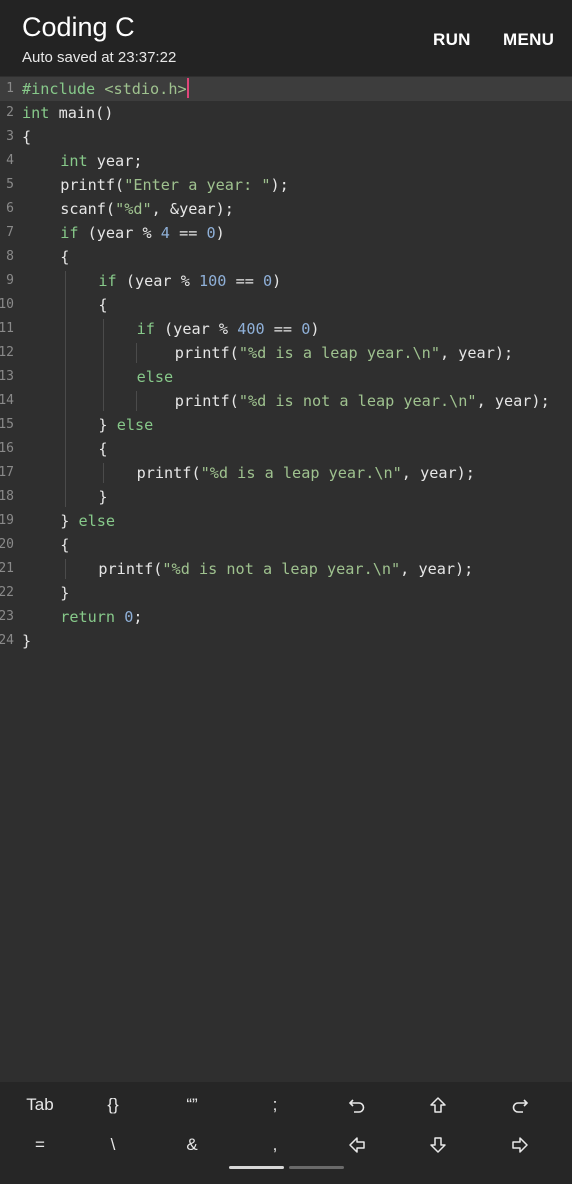 Image resolution: width=572 pixels, height=1184 pixels. What do you see at coordinates (174, 185) in the screenshot?
I see `code-text: printf("Enter a year: ");` at bounding box center [174, 185].